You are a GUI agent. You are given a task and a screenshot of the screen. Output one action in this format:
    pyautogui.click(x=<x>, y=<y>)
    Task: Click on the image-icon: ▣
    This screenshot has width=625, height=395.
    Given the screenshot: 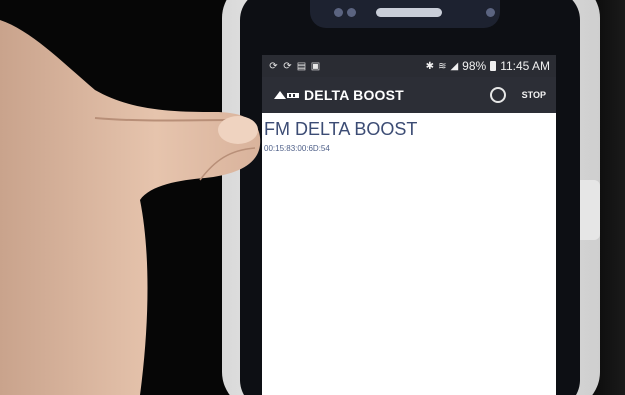 What is the action you would take?
    pyautogui.click(x=315, y=66)
    